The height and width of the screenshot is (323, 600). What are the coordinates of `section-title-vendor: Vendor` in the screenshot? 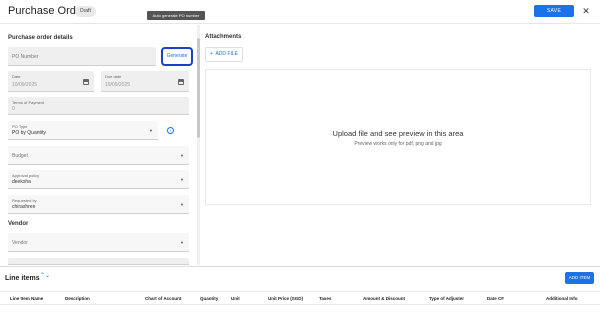 It's located at (18, 224).